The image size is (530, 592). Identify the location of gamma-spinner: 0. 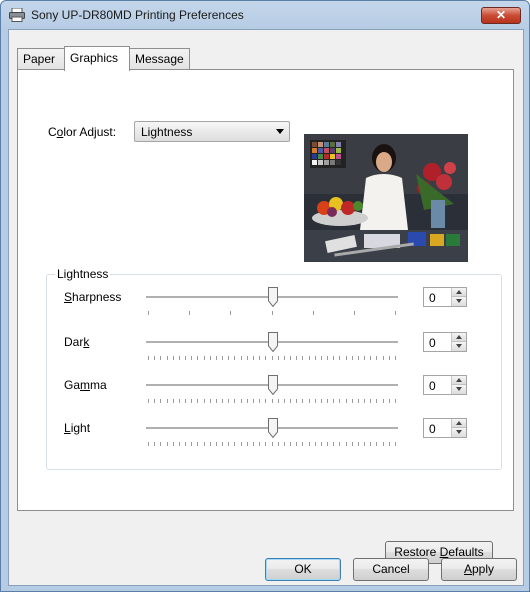
(445, 385).